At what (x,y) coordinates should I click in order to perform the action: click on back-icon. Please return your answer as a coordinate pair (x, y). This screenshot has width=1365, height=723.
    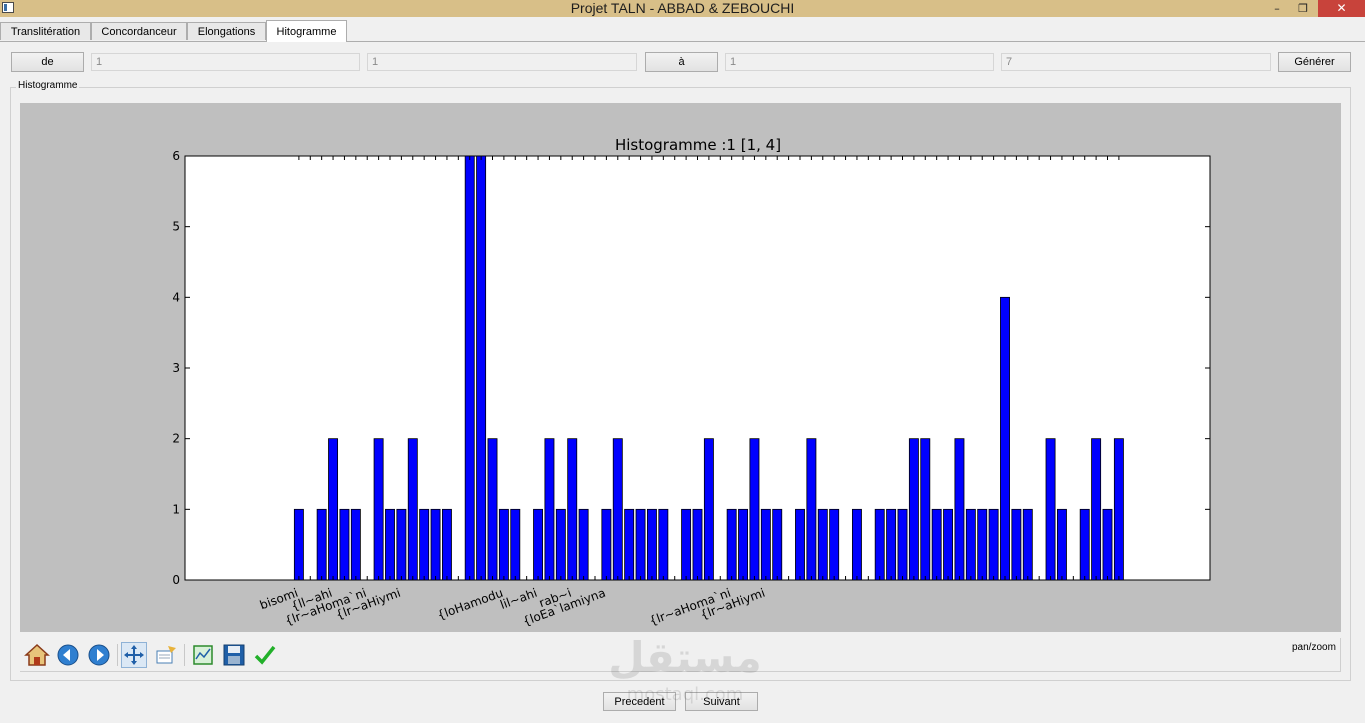
    Looking at the image, I should click on (68, 655).